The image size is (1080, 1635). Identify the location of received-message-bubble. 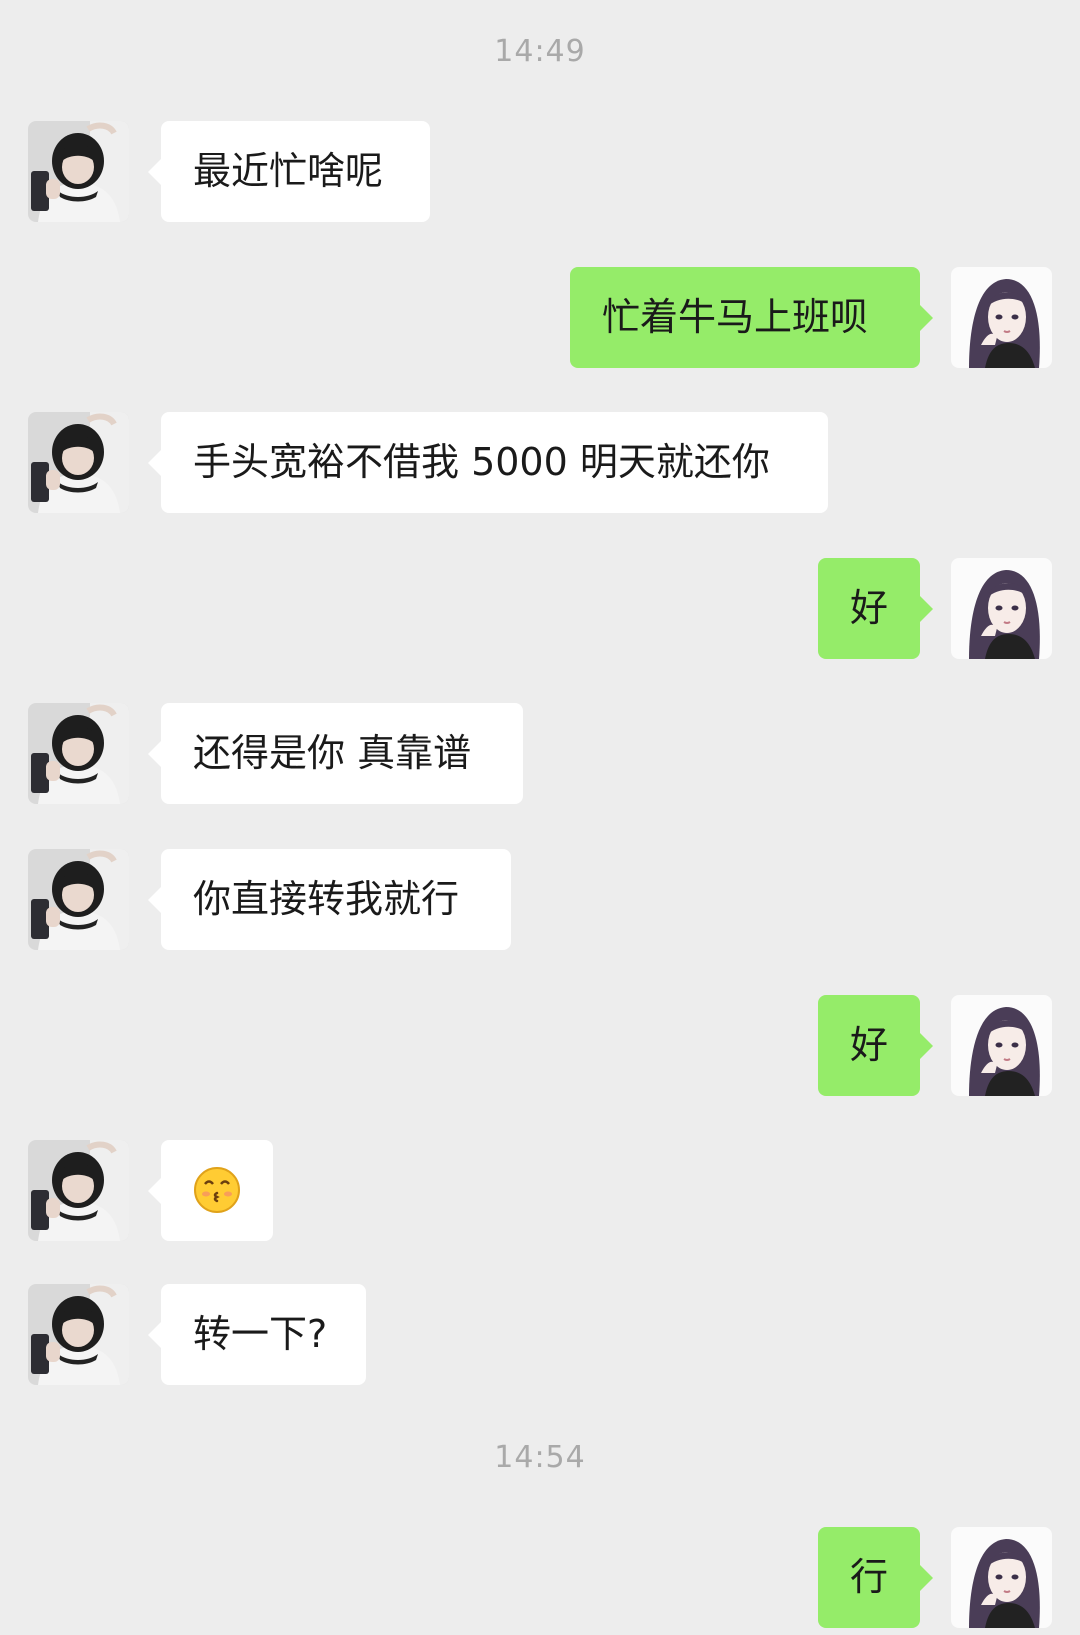
(210, 1190).